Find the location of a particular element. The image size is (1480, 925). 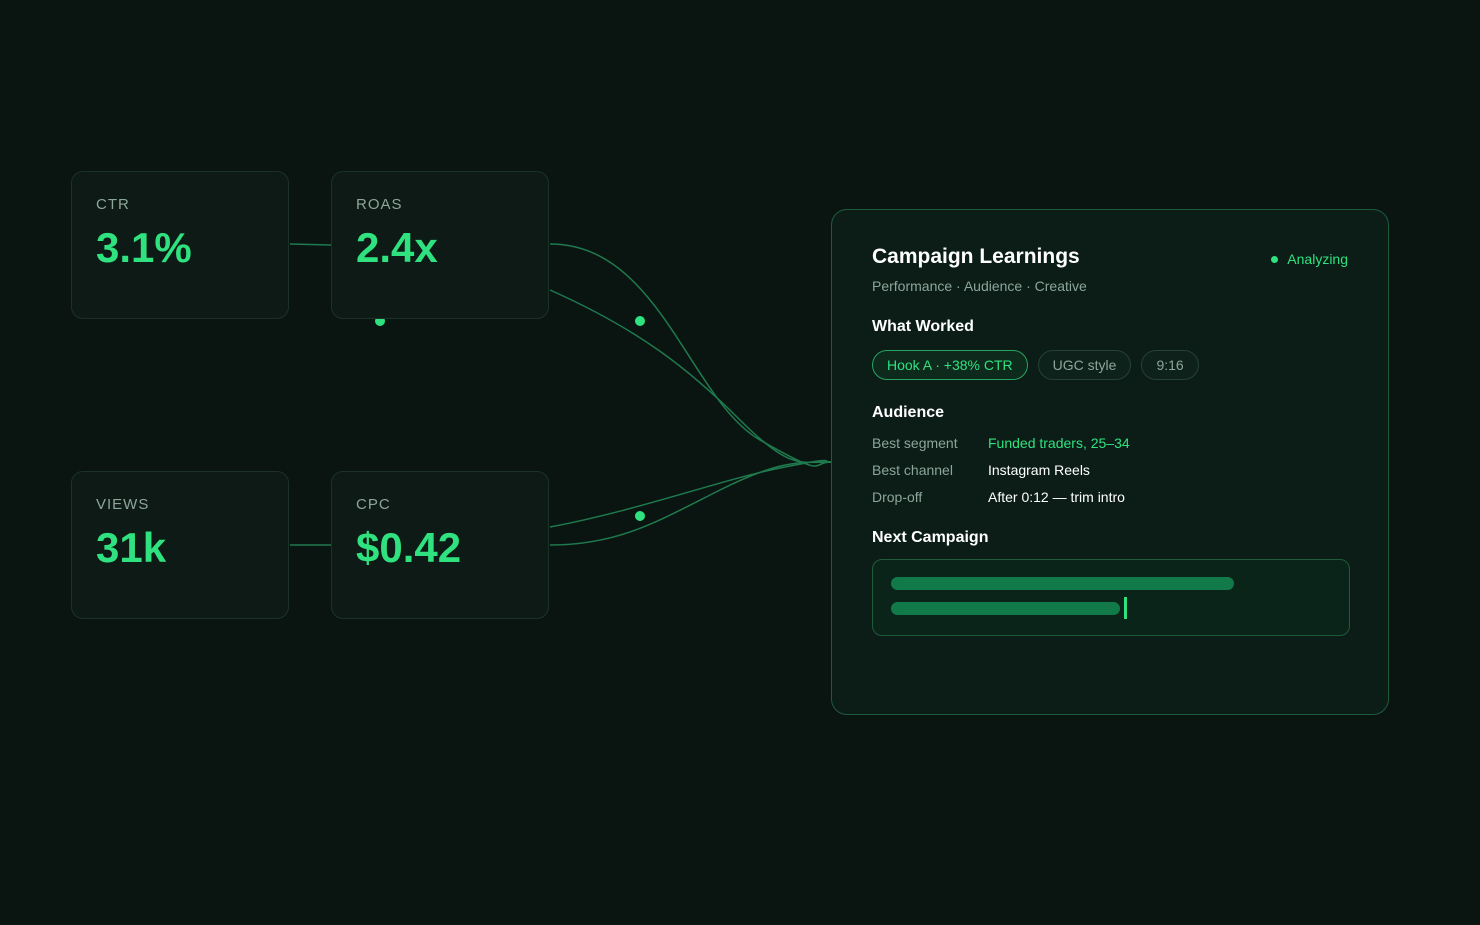

metric-label: CTR is located at coordinates (113, 204).